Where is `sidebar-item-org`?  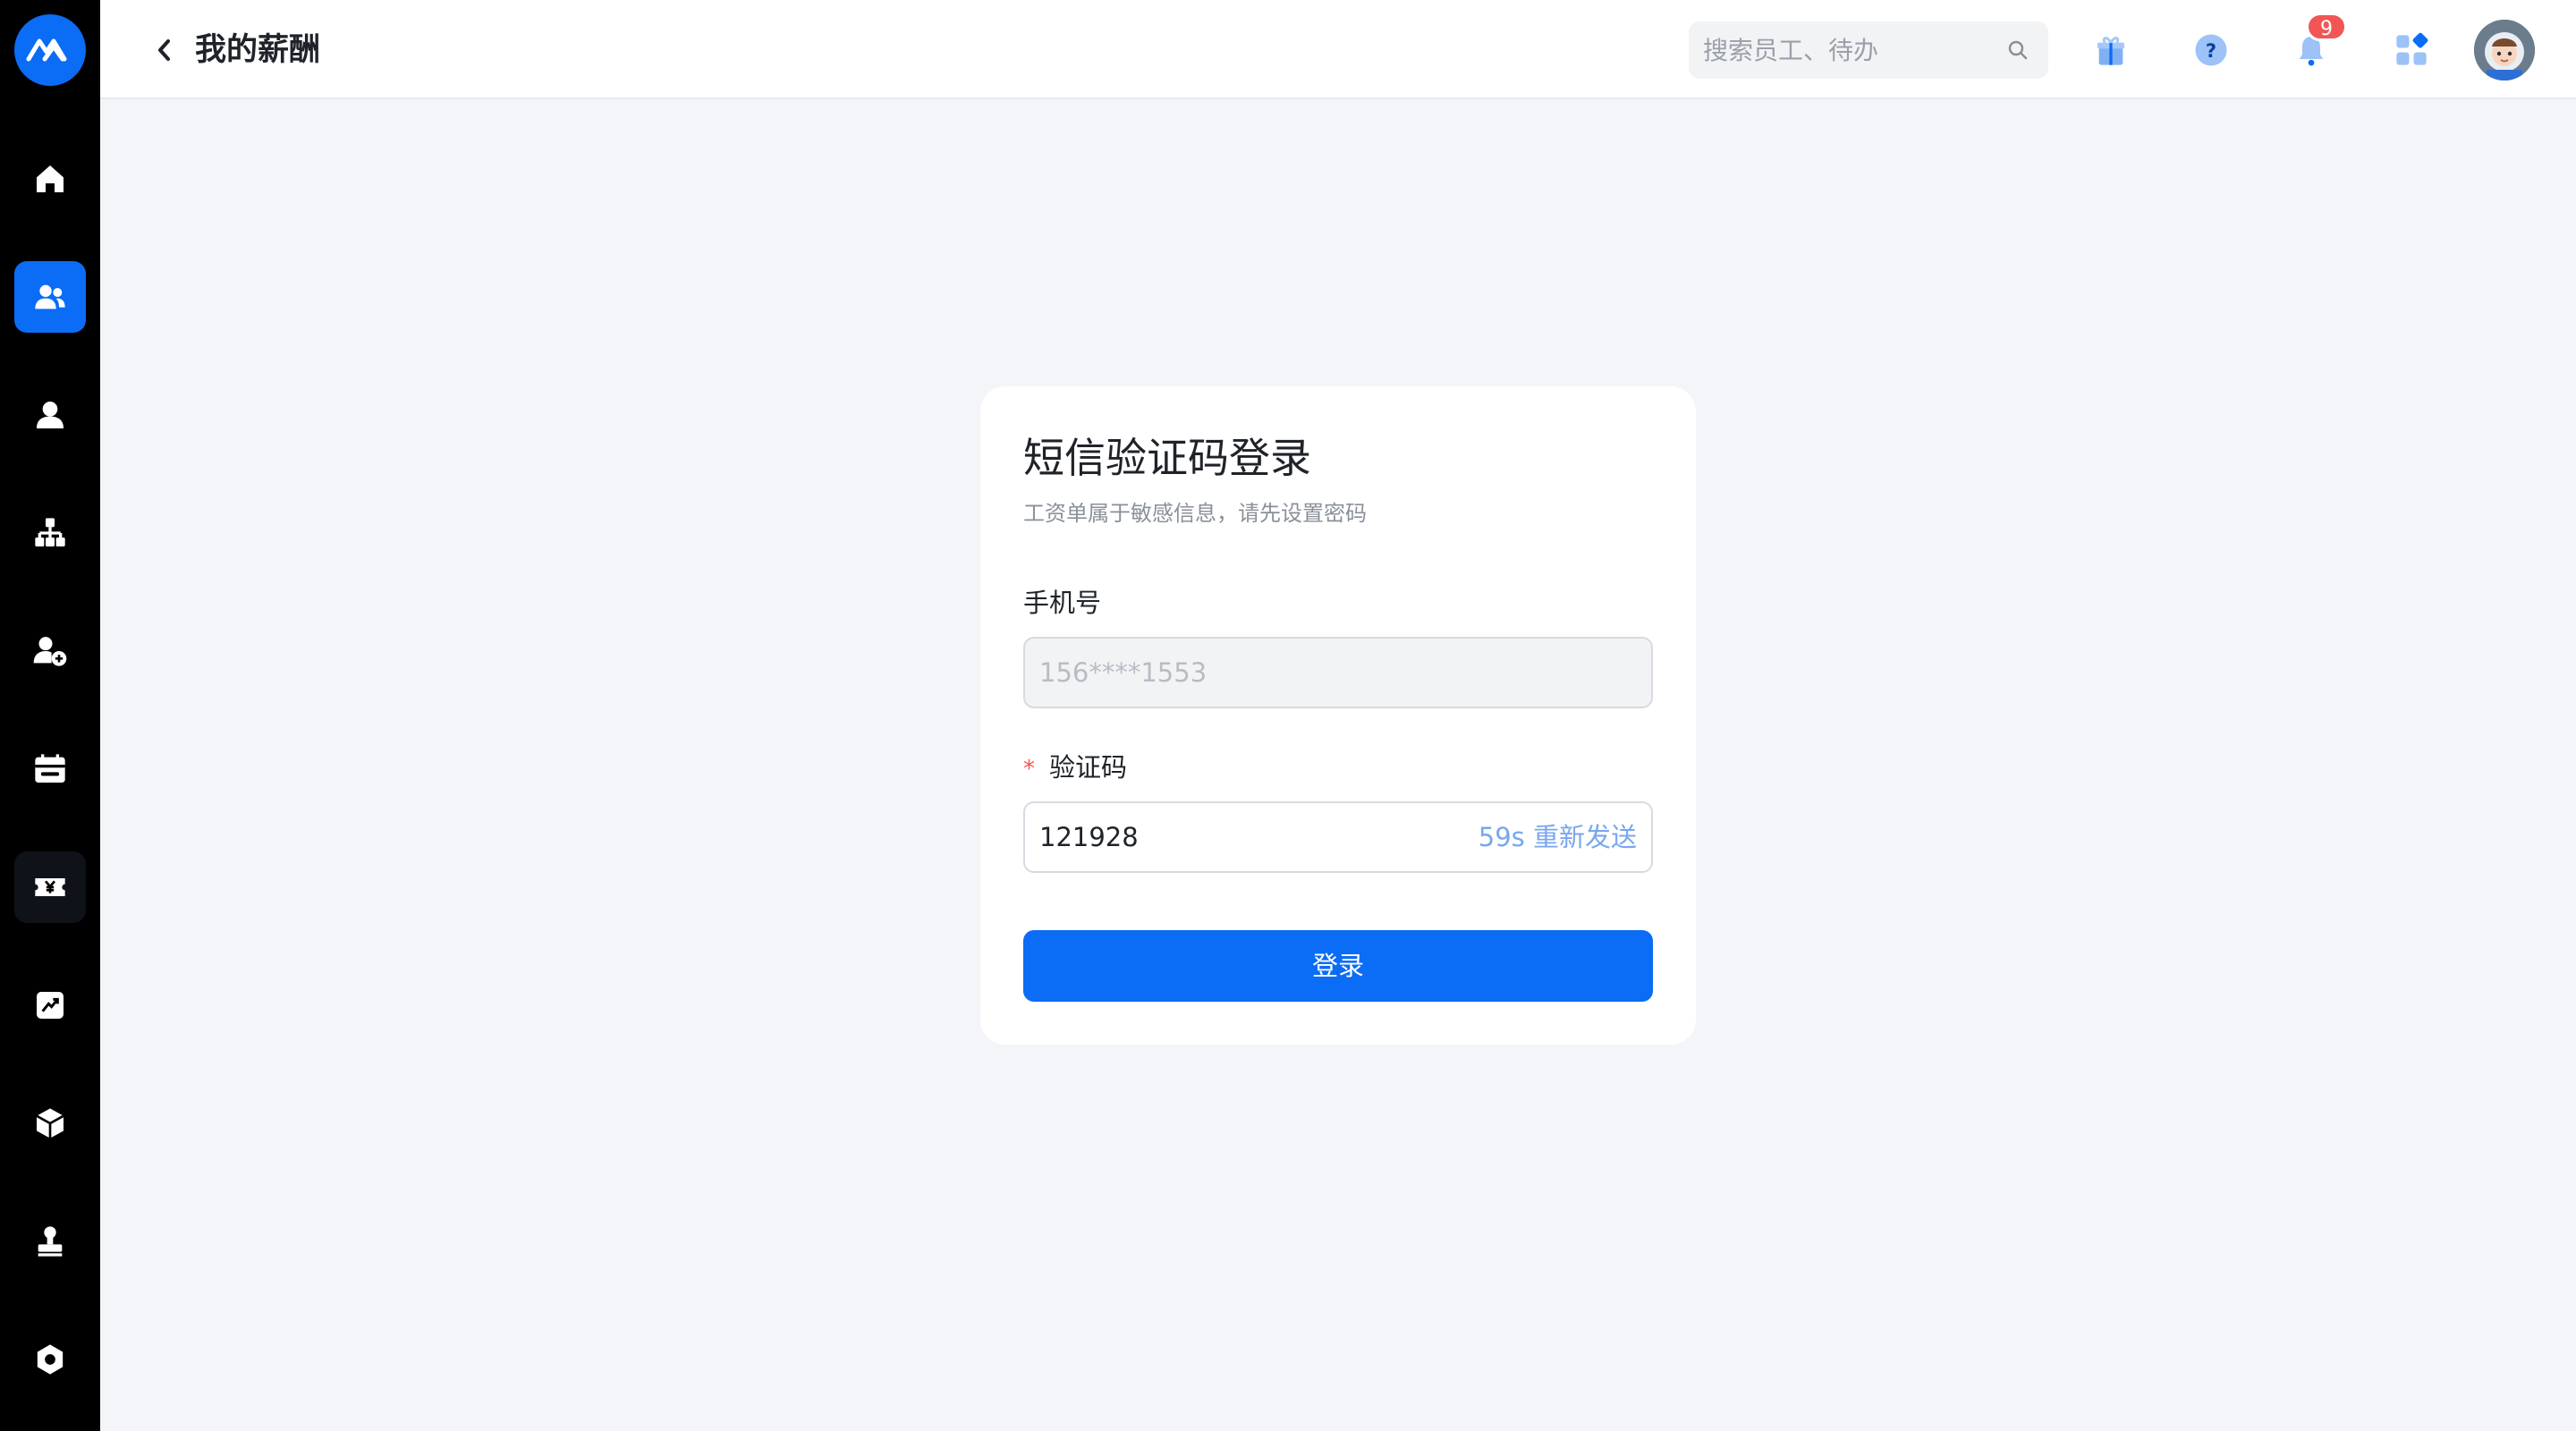 sidebar-item-org is located at coordinates (50, 533).